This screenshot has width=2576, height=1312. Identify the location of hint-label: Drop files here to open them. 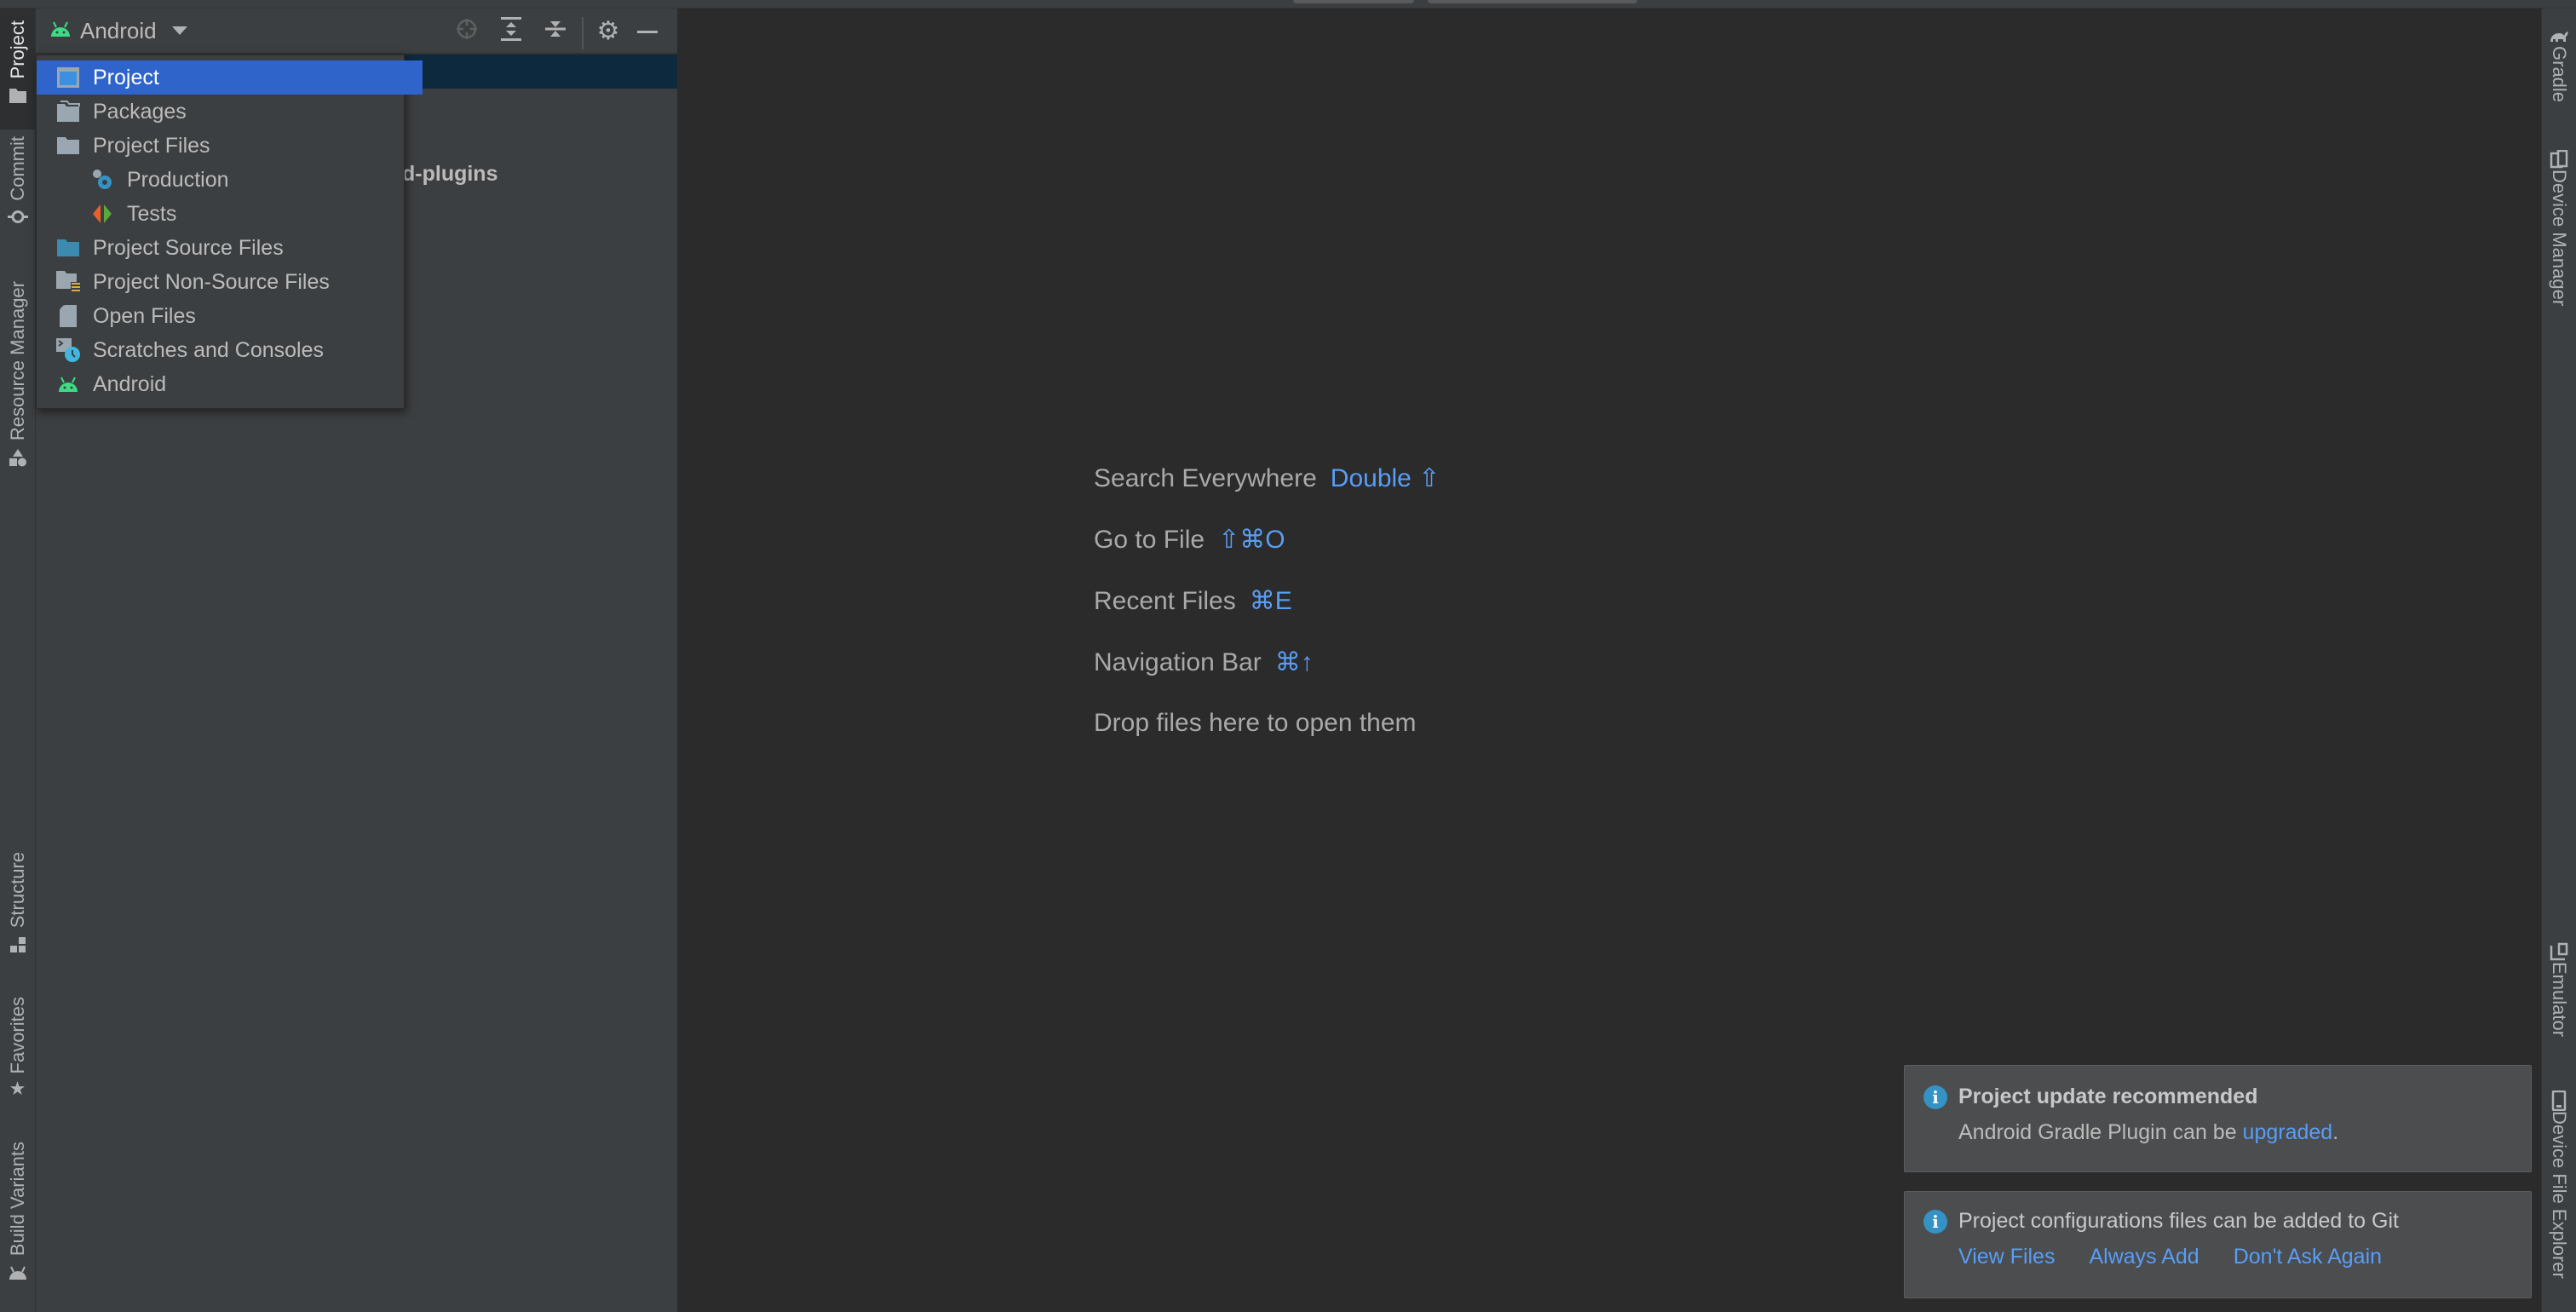
(1256, 723).